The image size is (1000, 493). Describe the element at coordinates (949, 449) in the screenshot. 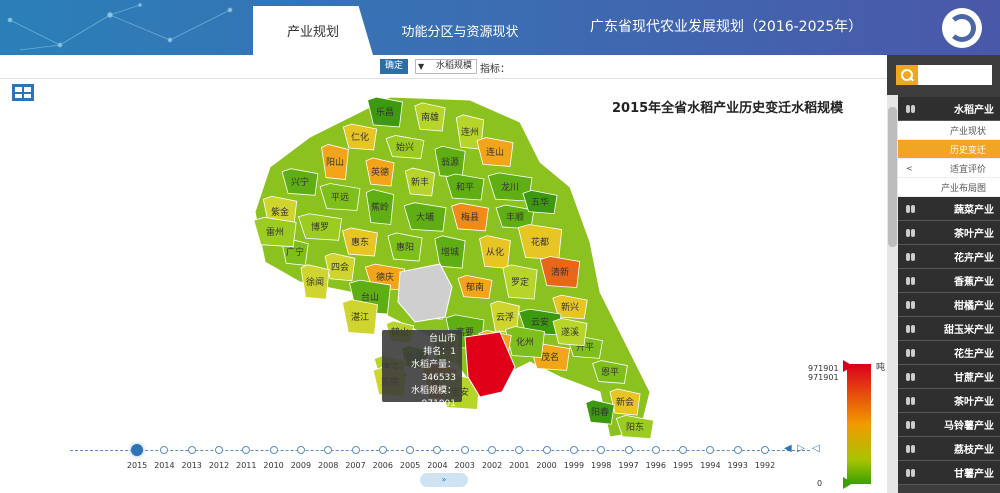

I see `sidebar-group-11: 荔枝产业` at that location.